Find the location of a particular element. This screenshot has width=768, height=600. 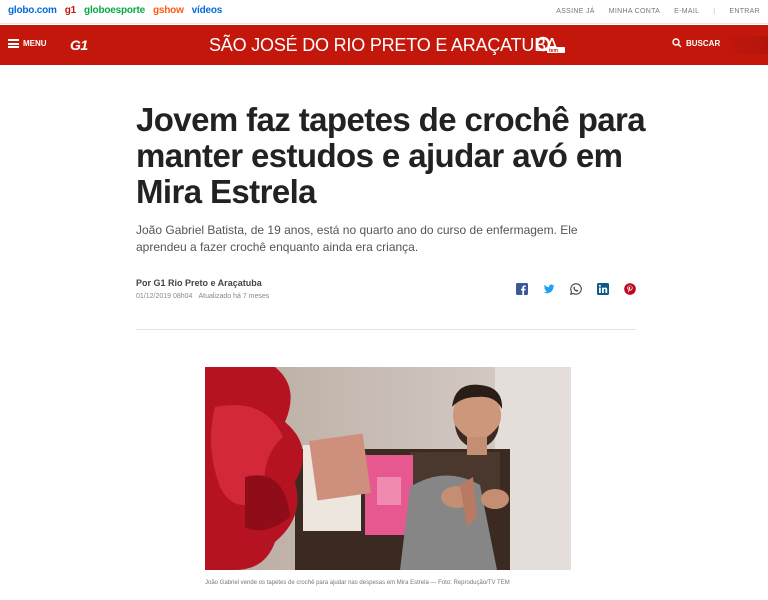

subscribe-link: ASSINE JÁ is located at coordinates (575, 11).